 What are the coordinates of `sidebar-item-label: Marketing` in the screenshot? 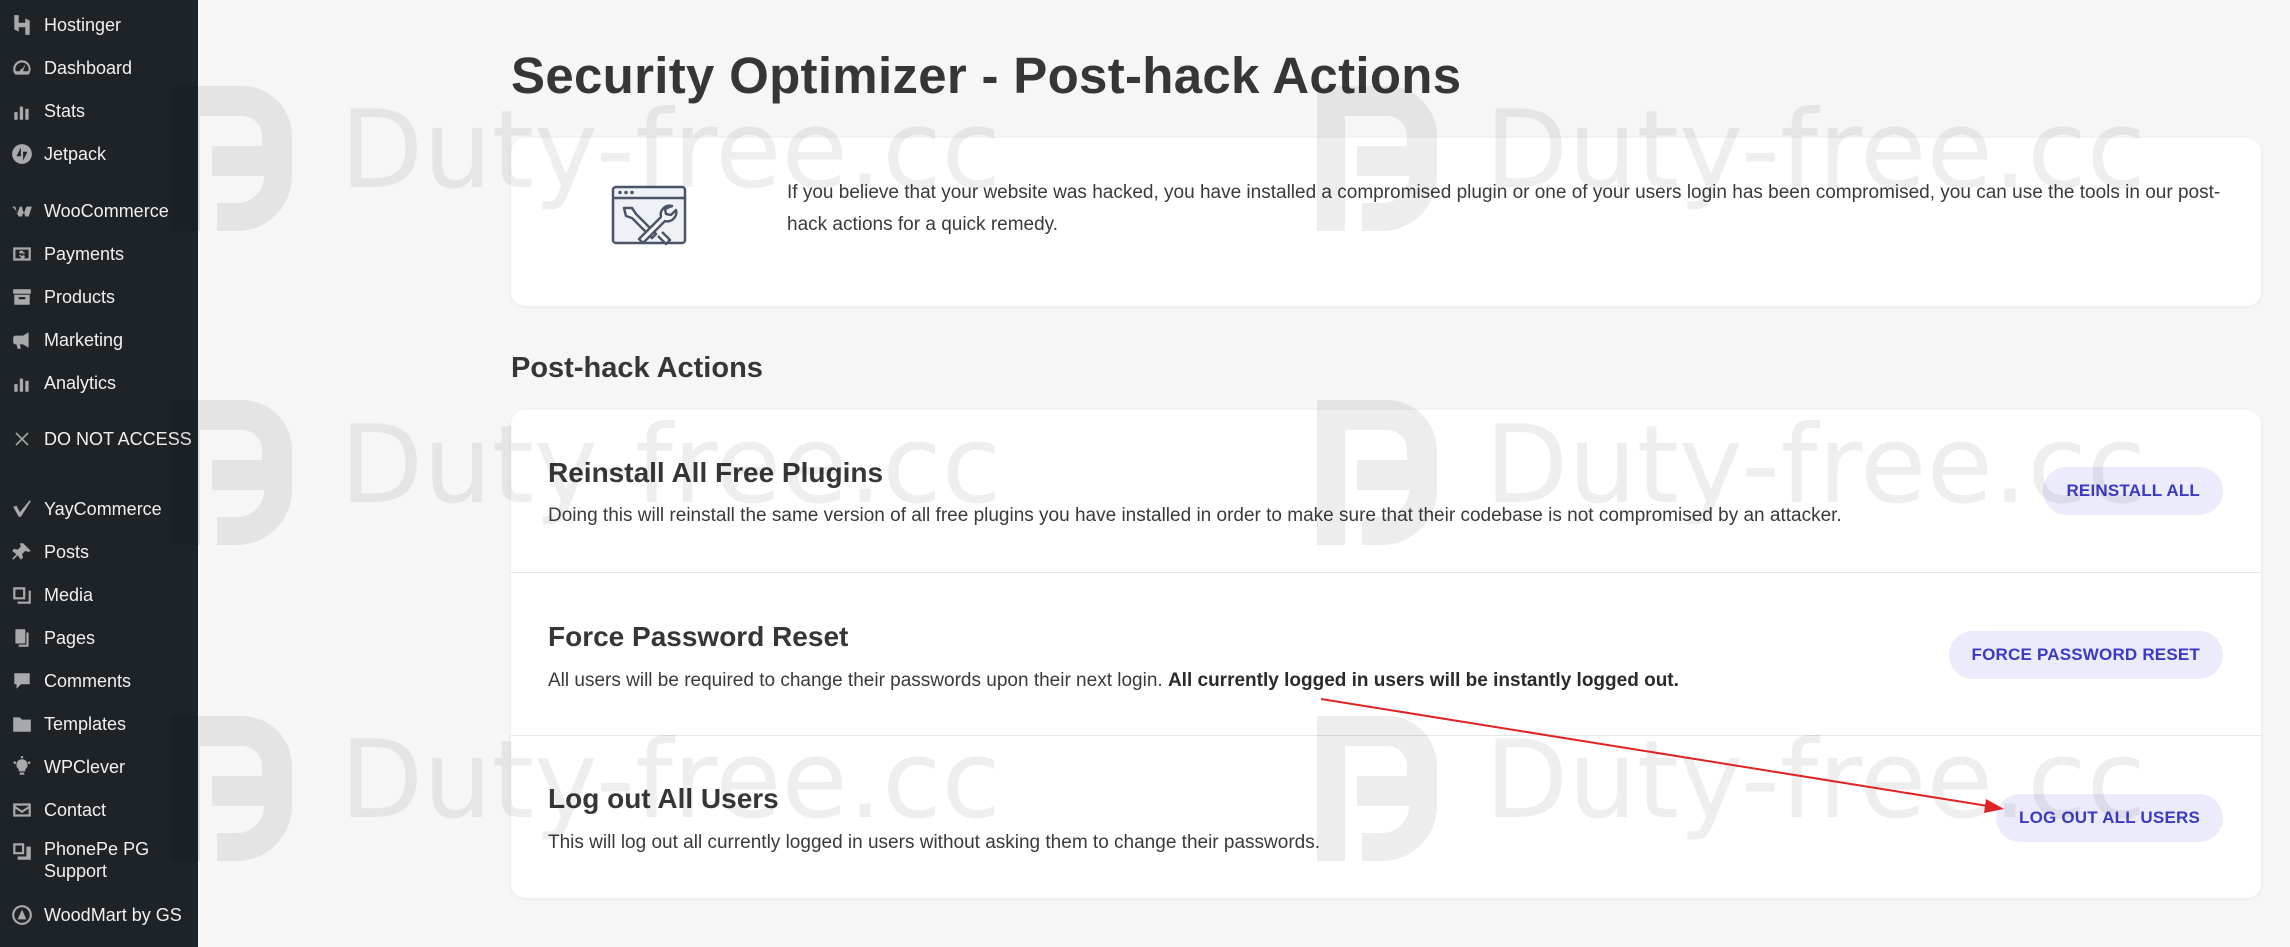 It's located at (84, 340).